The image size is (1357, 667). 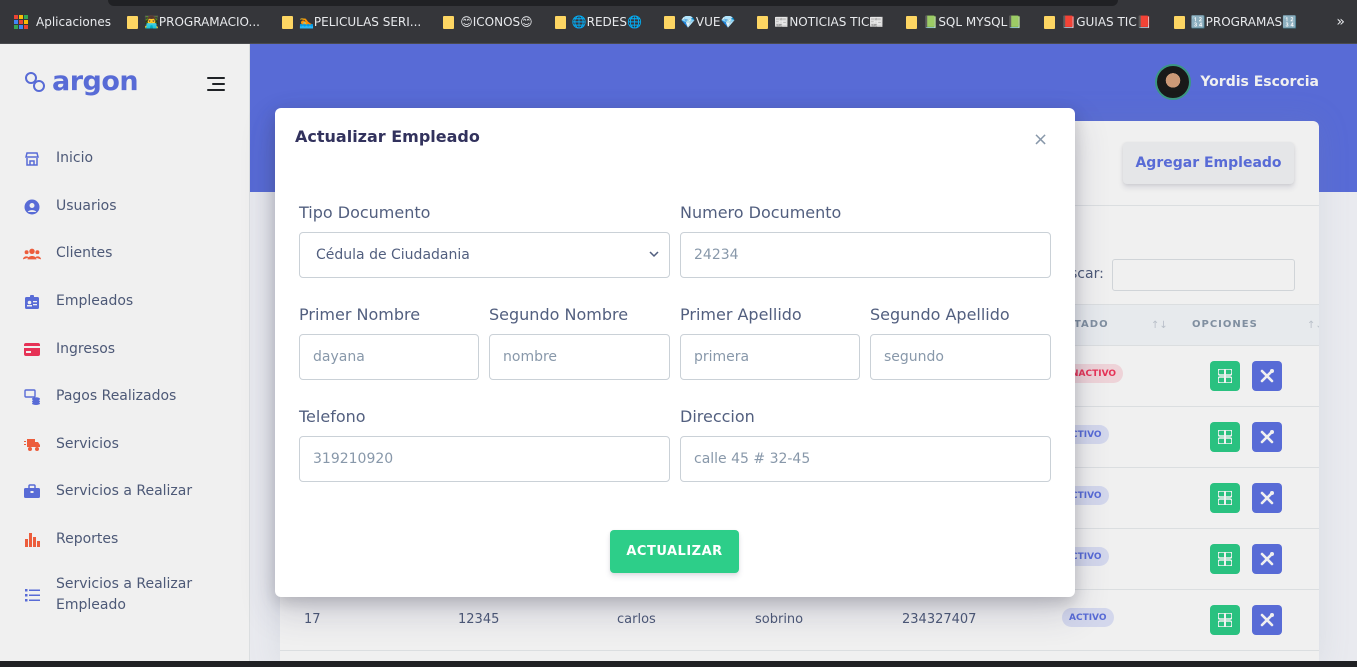 What do you see at coordinates (678, 664) in the screenshot?
I see `taskbar-edge` at bounding box center [678, 664].